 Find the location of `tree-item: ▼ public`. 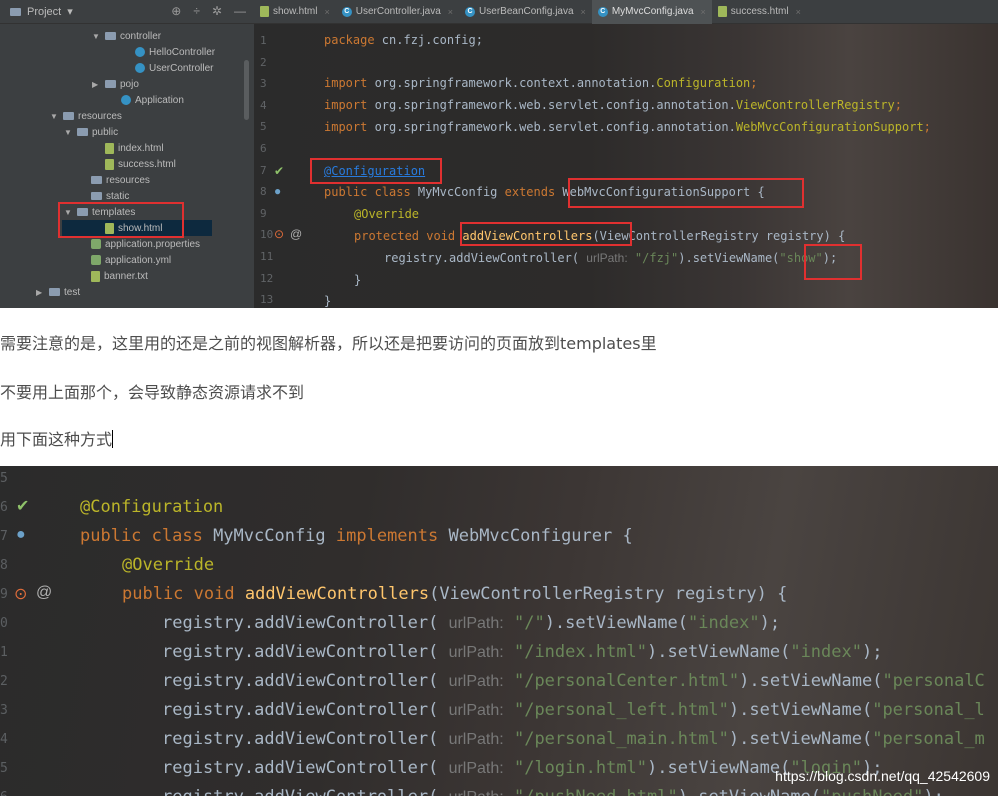

tree-item: ▼ public is located at coordinates (91, 132).